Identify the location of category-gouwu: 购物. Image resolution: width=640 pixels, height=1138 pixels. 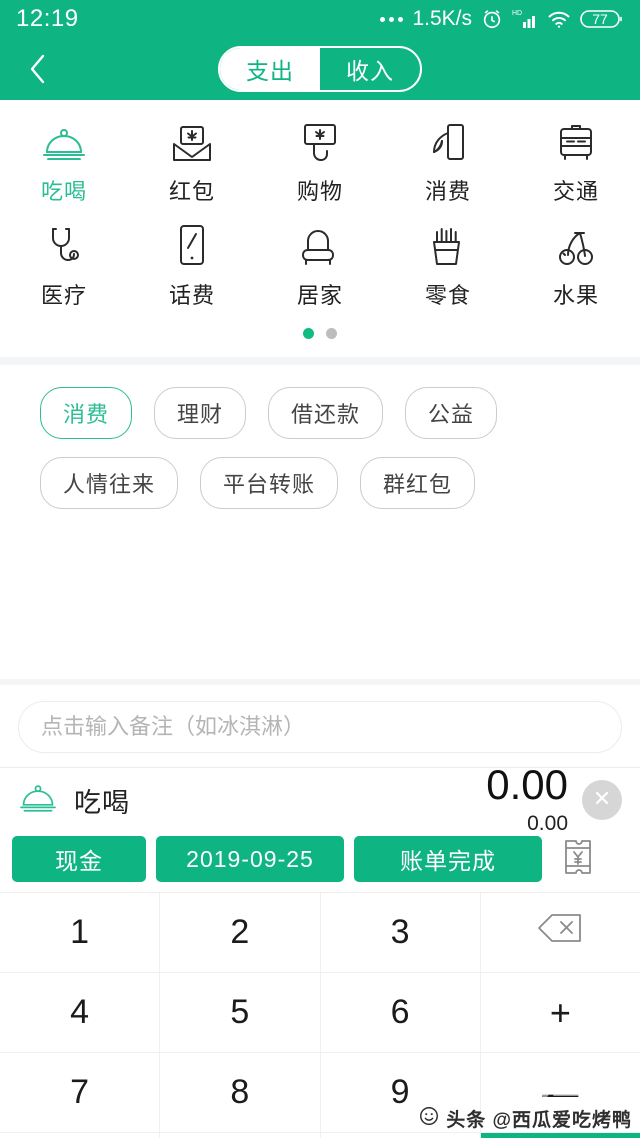
(320, 160).